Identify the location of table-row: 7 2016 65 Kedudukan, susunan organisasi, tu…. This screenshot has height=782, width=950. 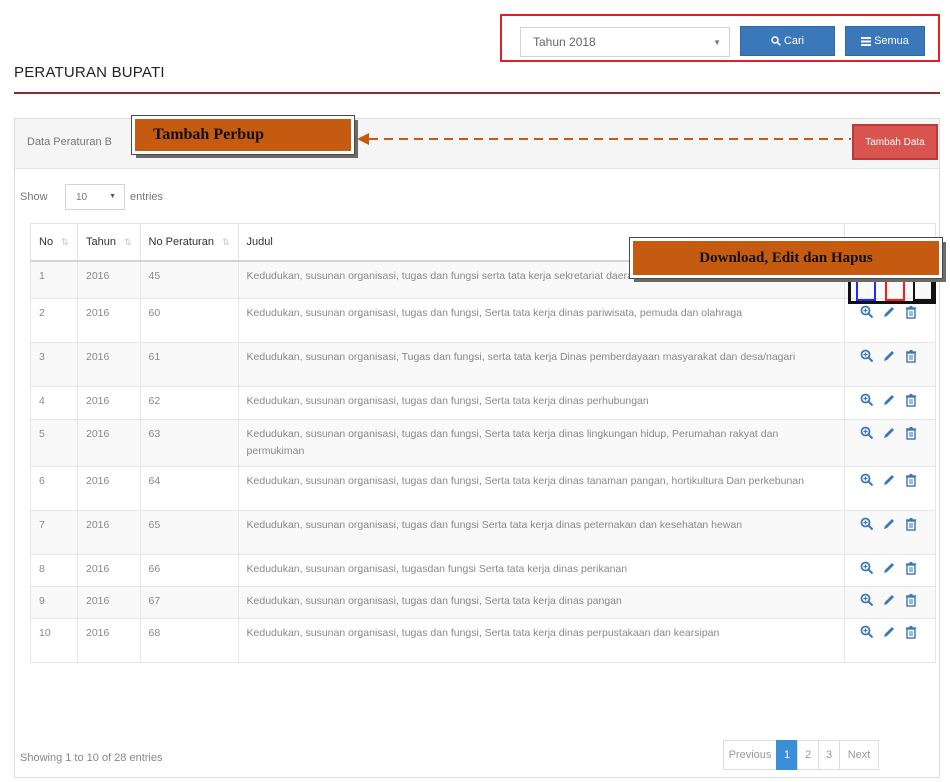
(483, 532).